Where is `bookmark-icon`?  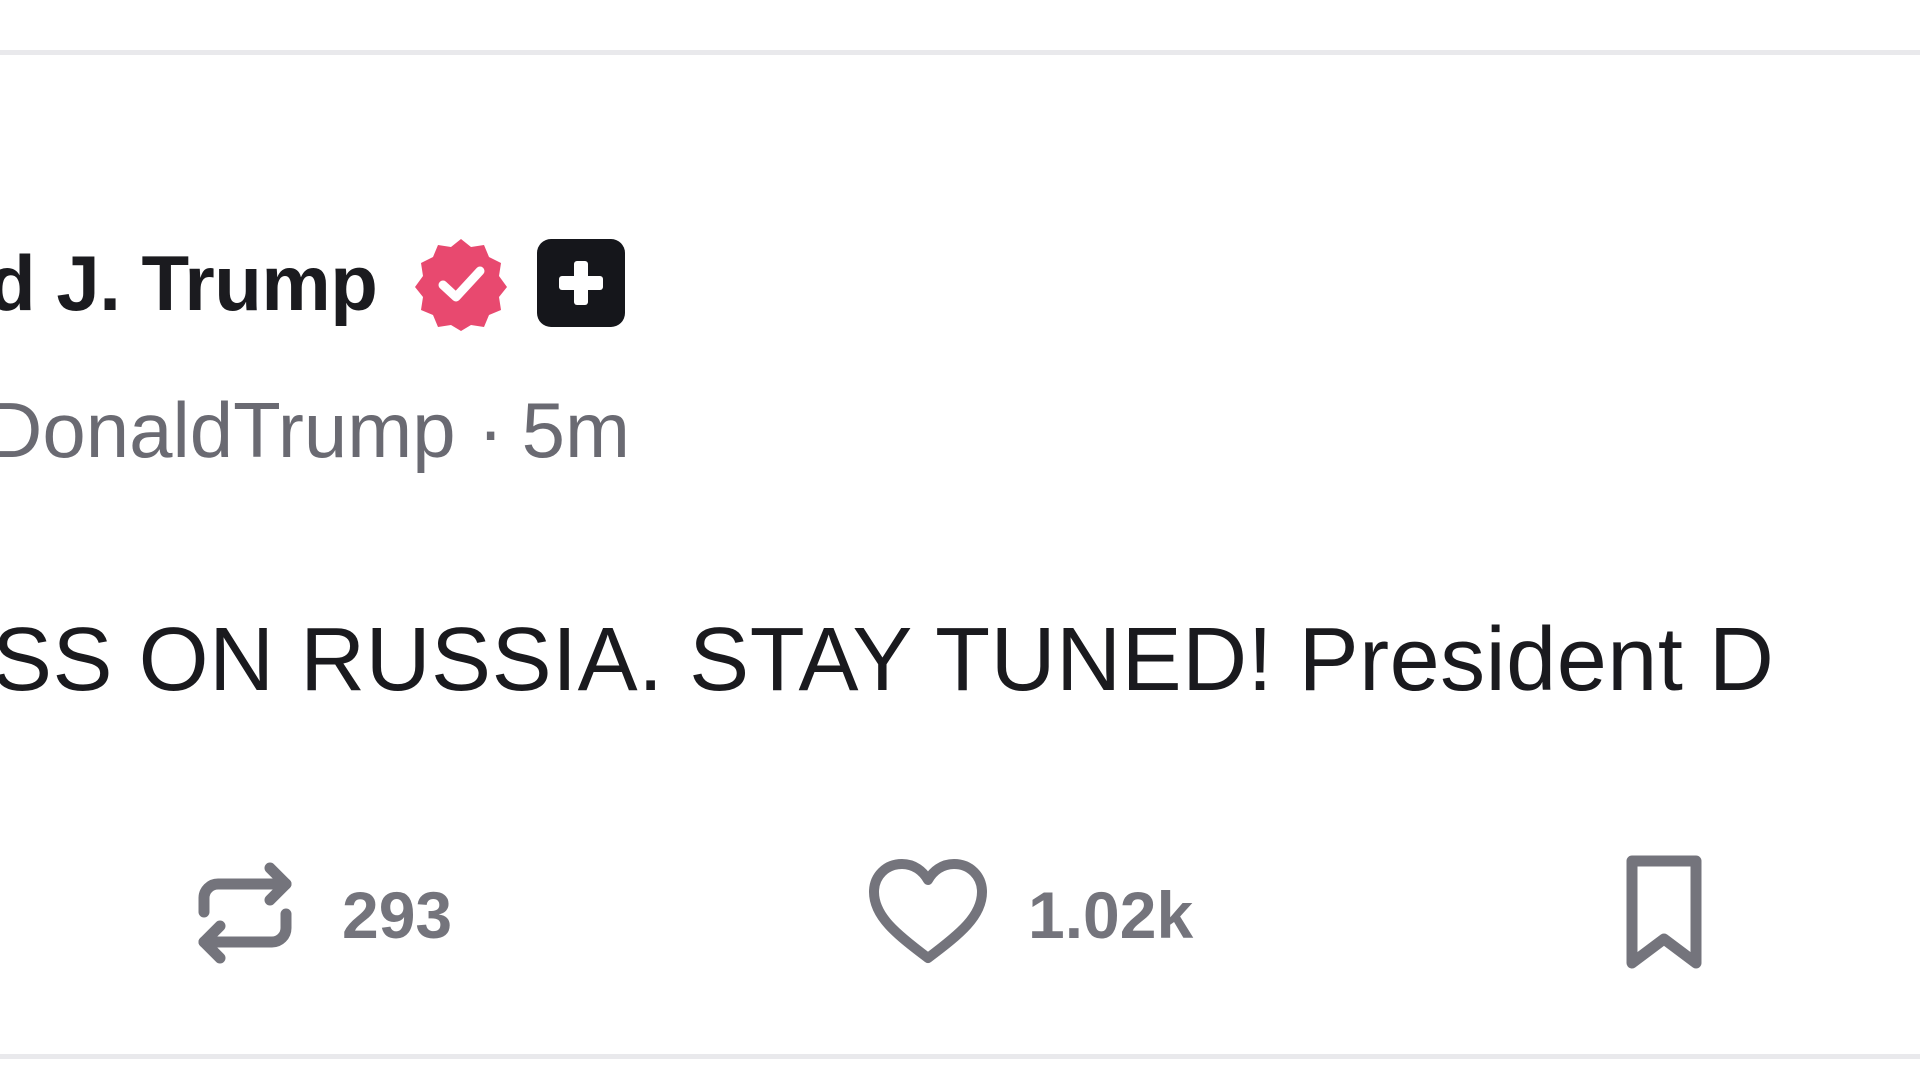
bookmark-icon is located at coordinates (1664, 915).